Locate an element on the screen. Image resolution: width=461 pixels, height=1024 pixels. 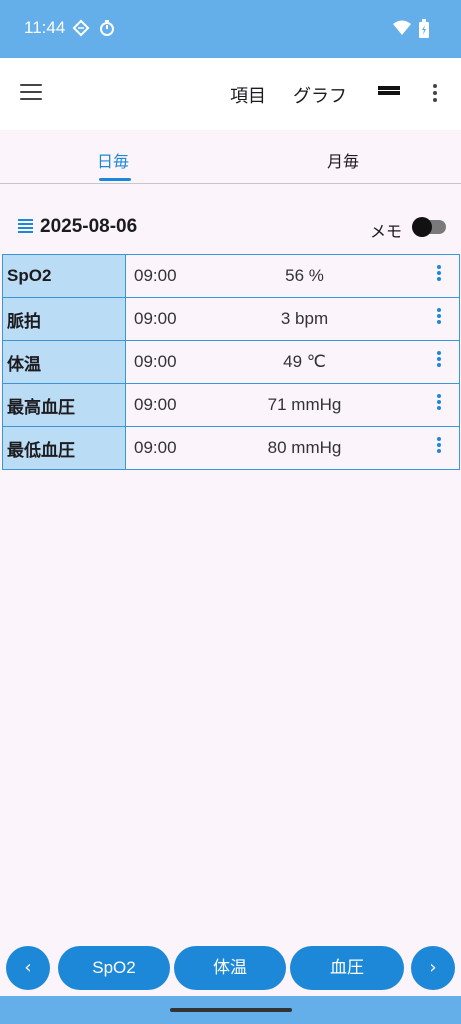
record-value: 56 % is located at coordinates (304, 276).